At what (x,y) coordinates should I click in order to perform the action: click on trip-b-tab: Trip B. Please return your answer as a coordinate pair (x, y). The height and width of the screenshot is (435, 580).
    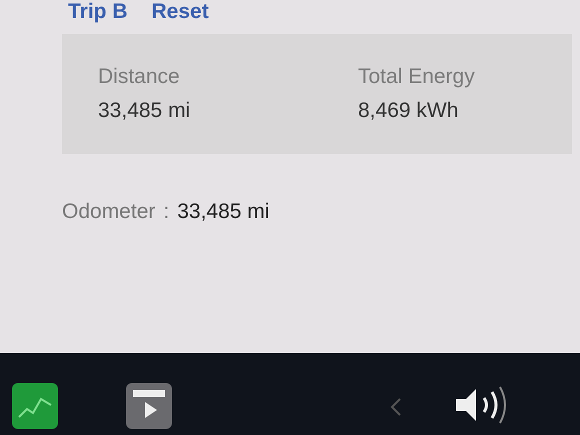
    Looking at the image, I should click on (98, 12).